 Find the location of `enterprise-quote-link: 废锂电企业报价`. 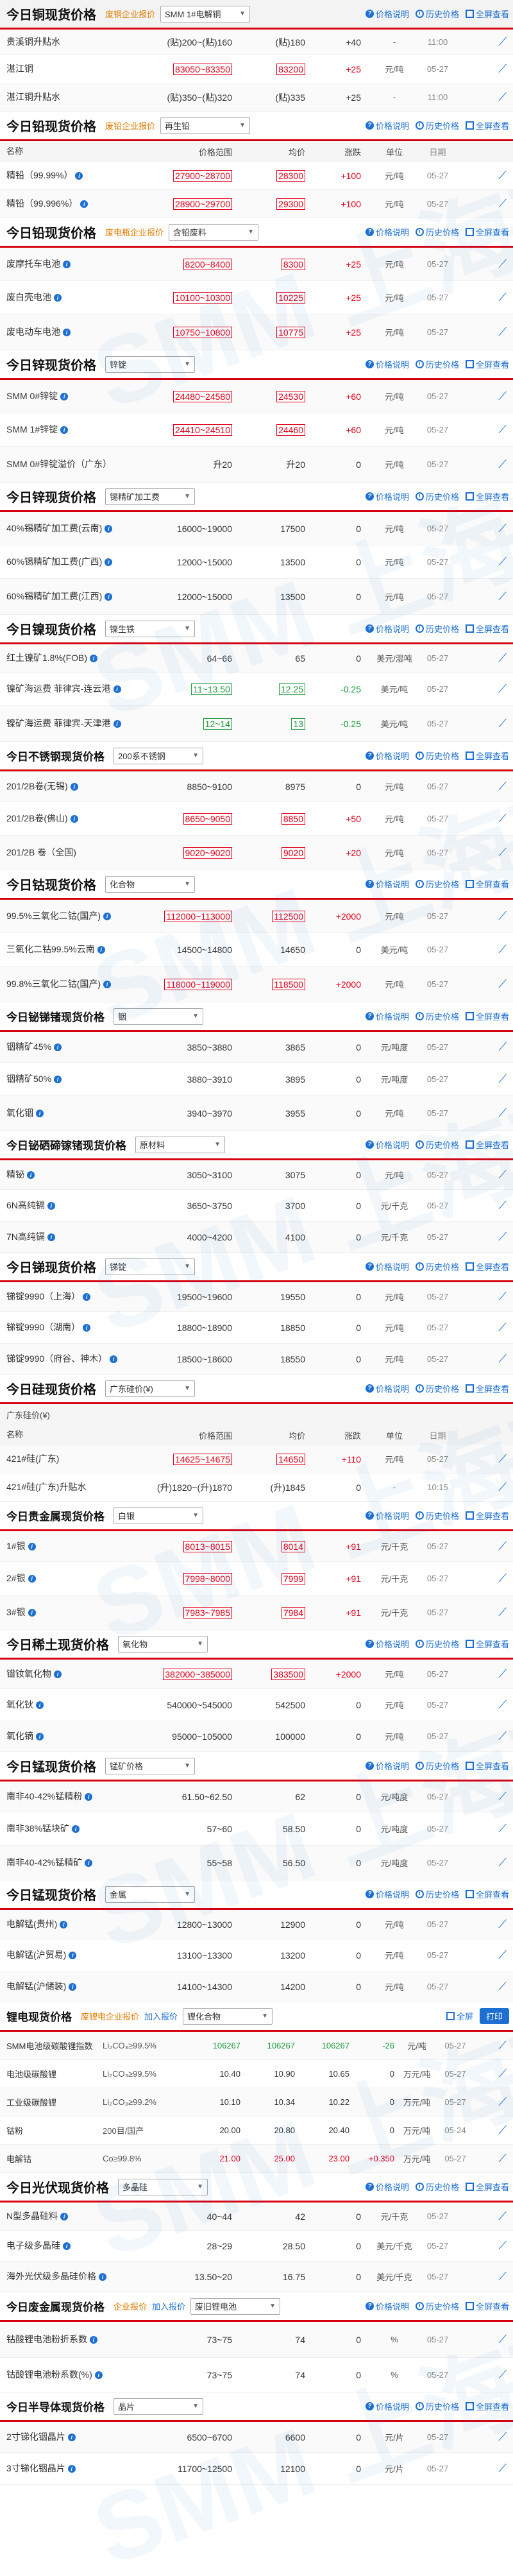

enterprise-quote-link: 废锂电企业报价 is located at coordinates (110, 2016).